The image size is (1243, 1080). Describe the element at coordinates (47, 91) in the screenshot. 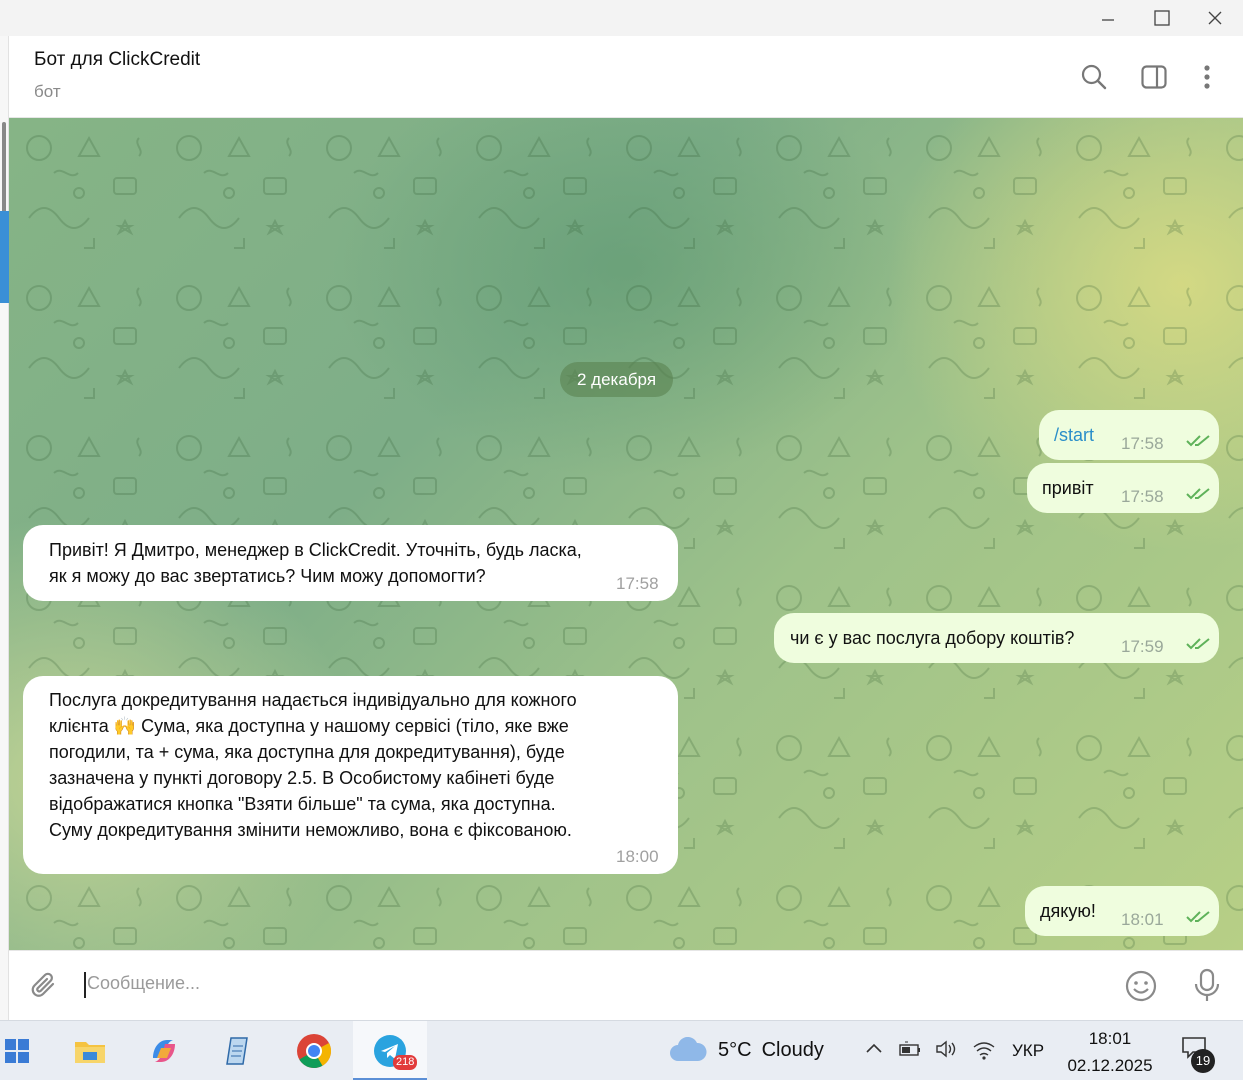

I see `chat-subtitle: бот` at that location.